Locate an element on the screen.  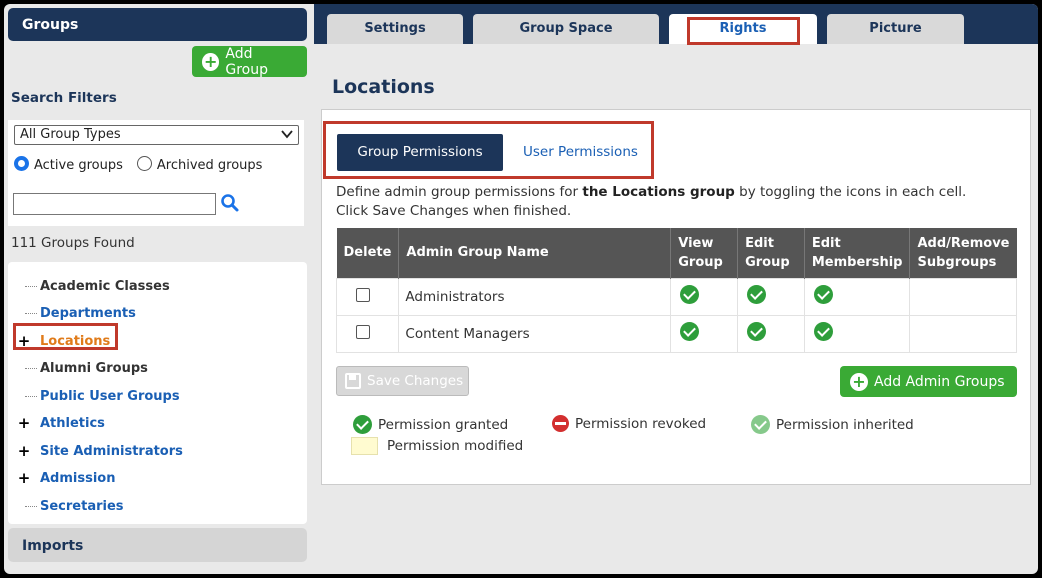
group-type-select: All Group Types is located at coordinates (156, 135).